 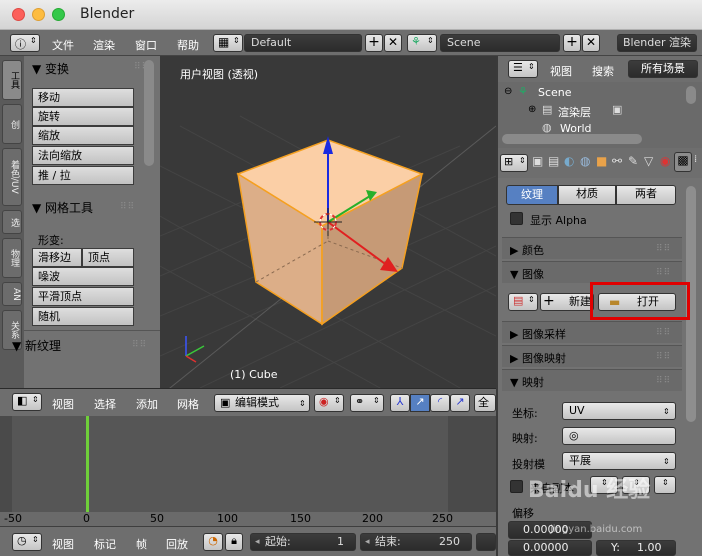 I want to click on current-frame-indicator, so click(x=87, y=464).